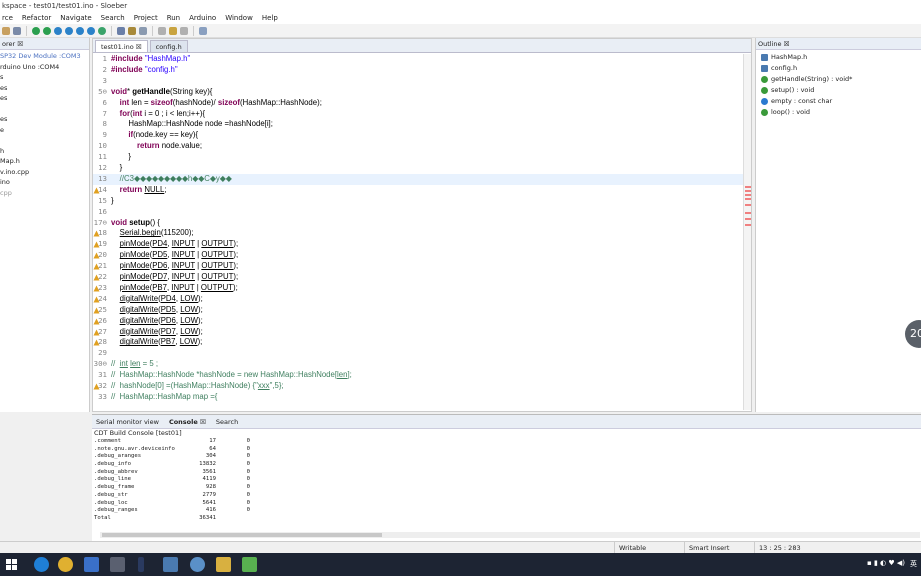  Describe the element at coordinates (44, 182) in the screenshot. I see `tree-item: ino` at that location.